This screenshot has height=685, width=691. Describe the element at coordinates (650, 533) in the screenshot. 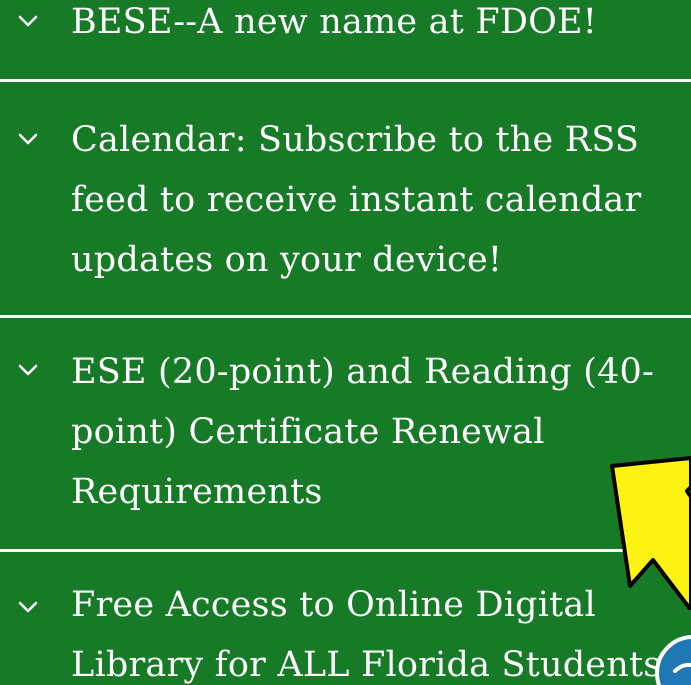

I see `arrow-pointer-icon` at that location.